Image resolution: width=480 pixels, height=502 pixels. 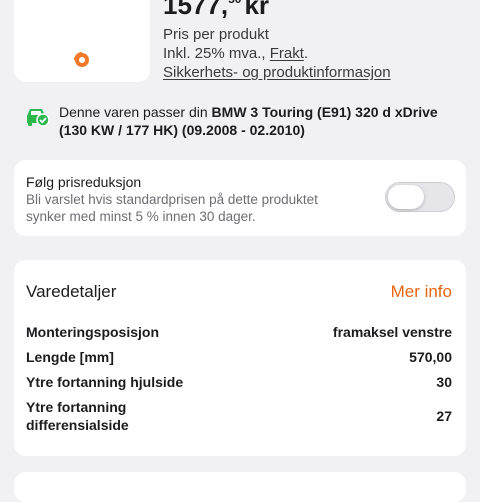 What do you see at coordinates (277, 72) in the screenshot?
I see `safety-info-link: Sikkerhets- og produktinformasjon` at bounding box center [277, 72].